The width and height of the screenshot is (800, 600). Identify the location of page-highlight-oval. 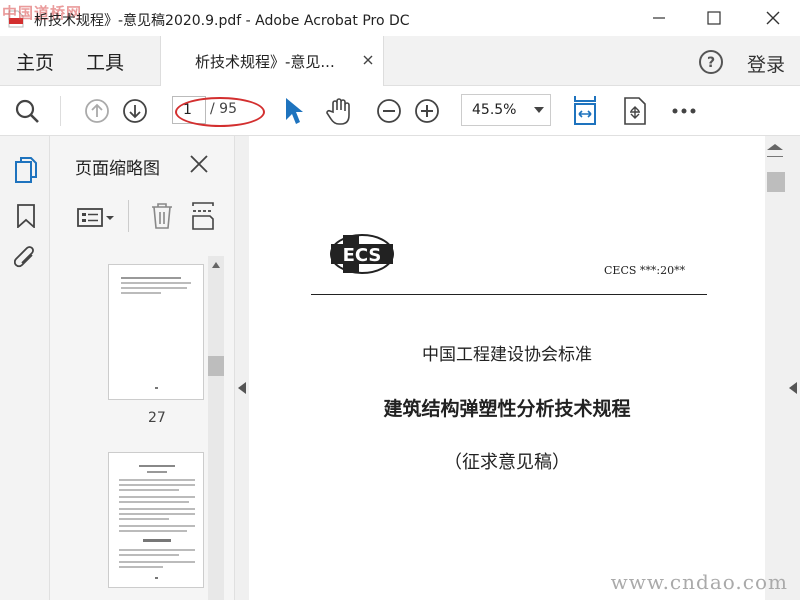
(220, 112).